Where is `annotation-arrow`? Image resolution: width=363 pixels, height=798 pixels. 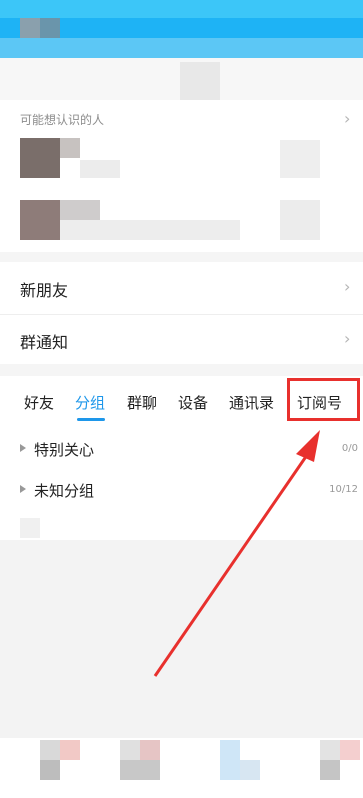
annotation-arrow is located at coordinates (236, 553).